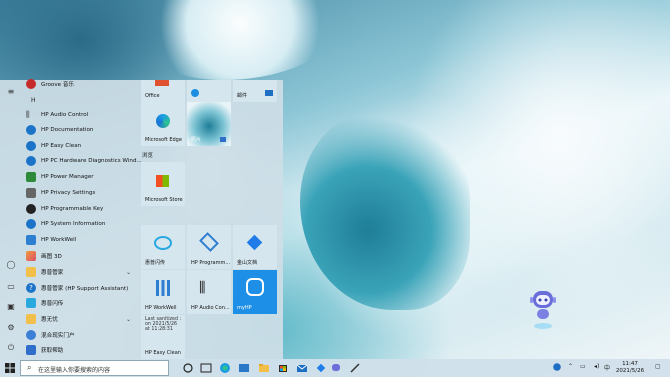 Image resolution: width=670 pixels, height=377 pixels. Describe the element at coordinates (155, 263) in the screenshot. I see `tile-label: 惠普闪传` at that location.